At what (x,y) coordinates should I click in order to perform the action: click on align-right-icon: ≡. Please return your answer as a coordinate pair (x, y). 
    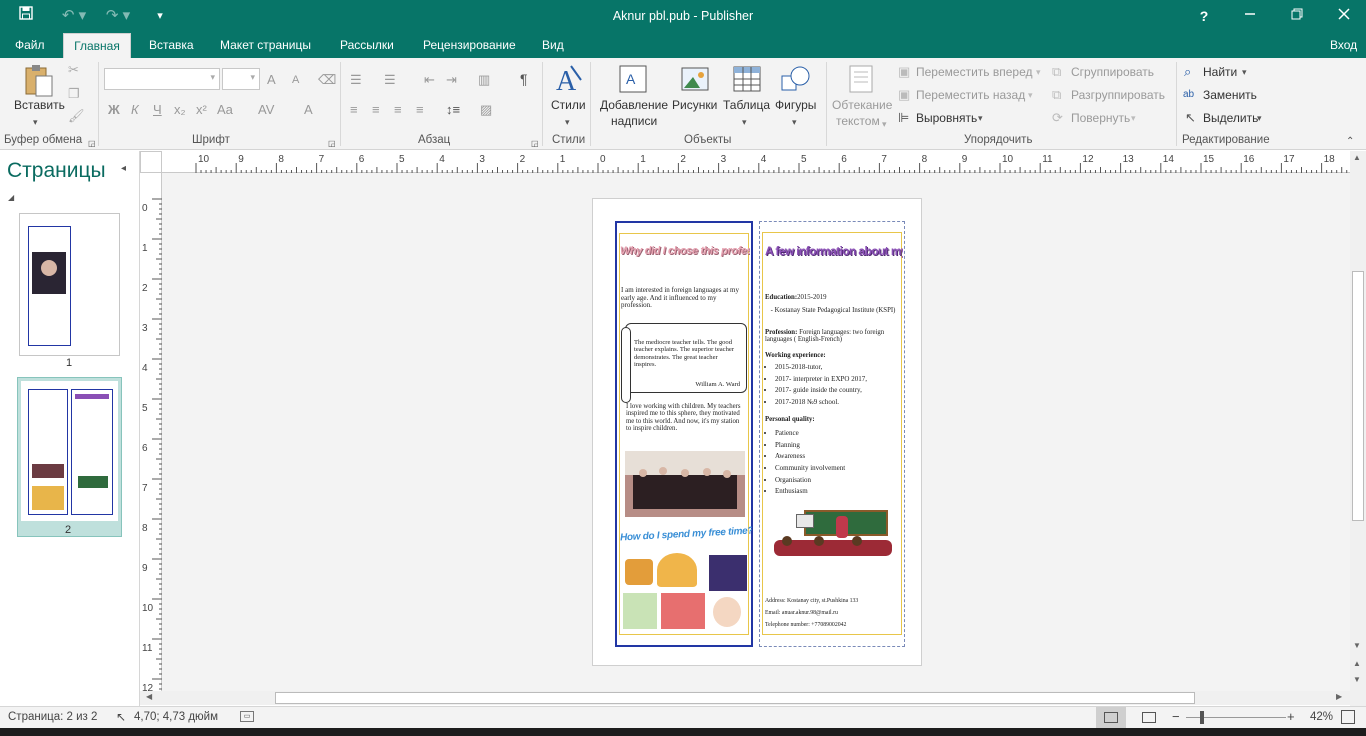
    Looking at the image, I should click on (398, 110).